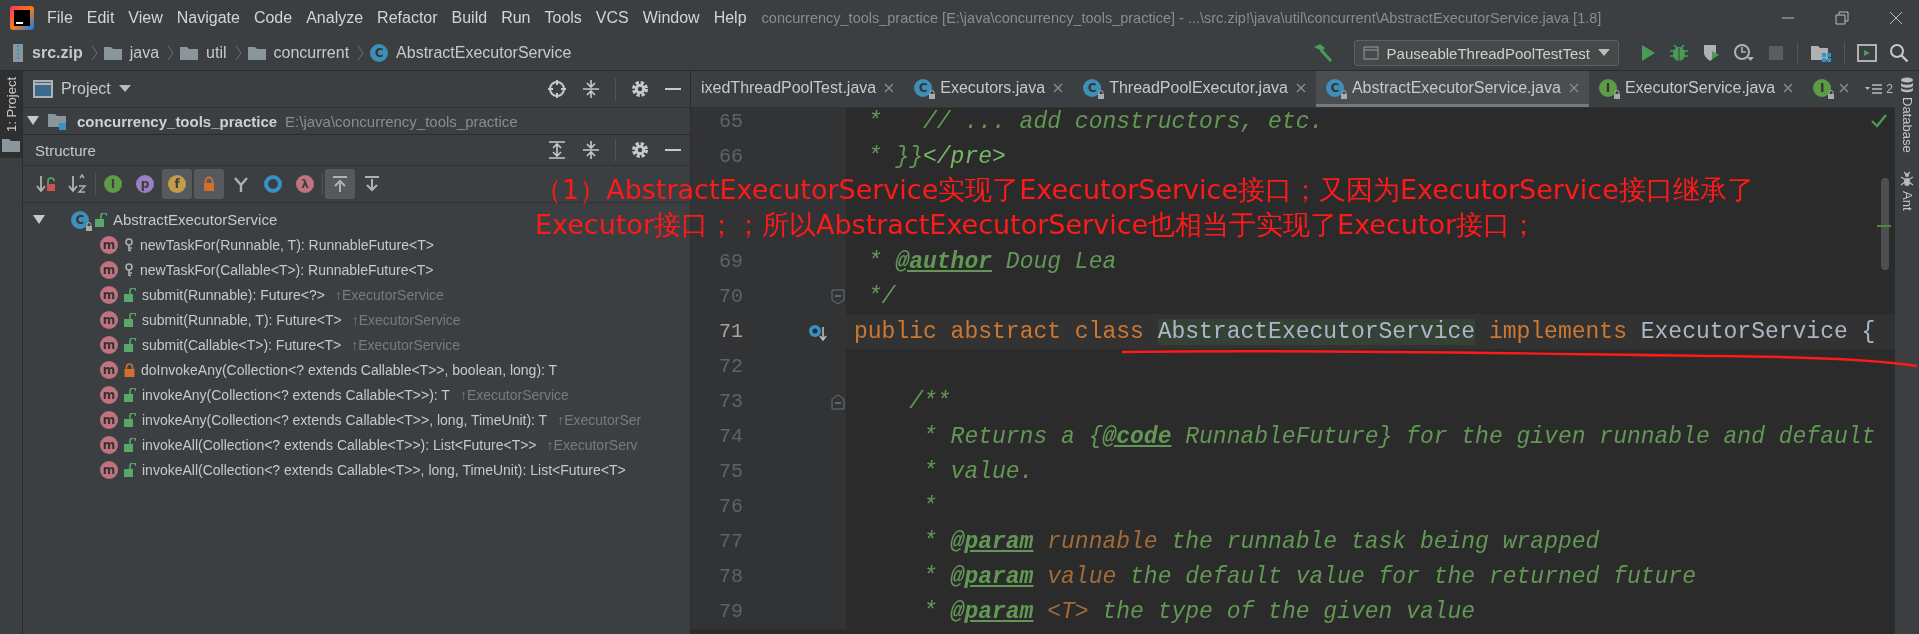  What do you see at coordinates (287, 269) in the screenshot?
I see `tree-item: newTaskFor(Callable<T>): RunnableFuture<T>` at bounding box center [287, 269].